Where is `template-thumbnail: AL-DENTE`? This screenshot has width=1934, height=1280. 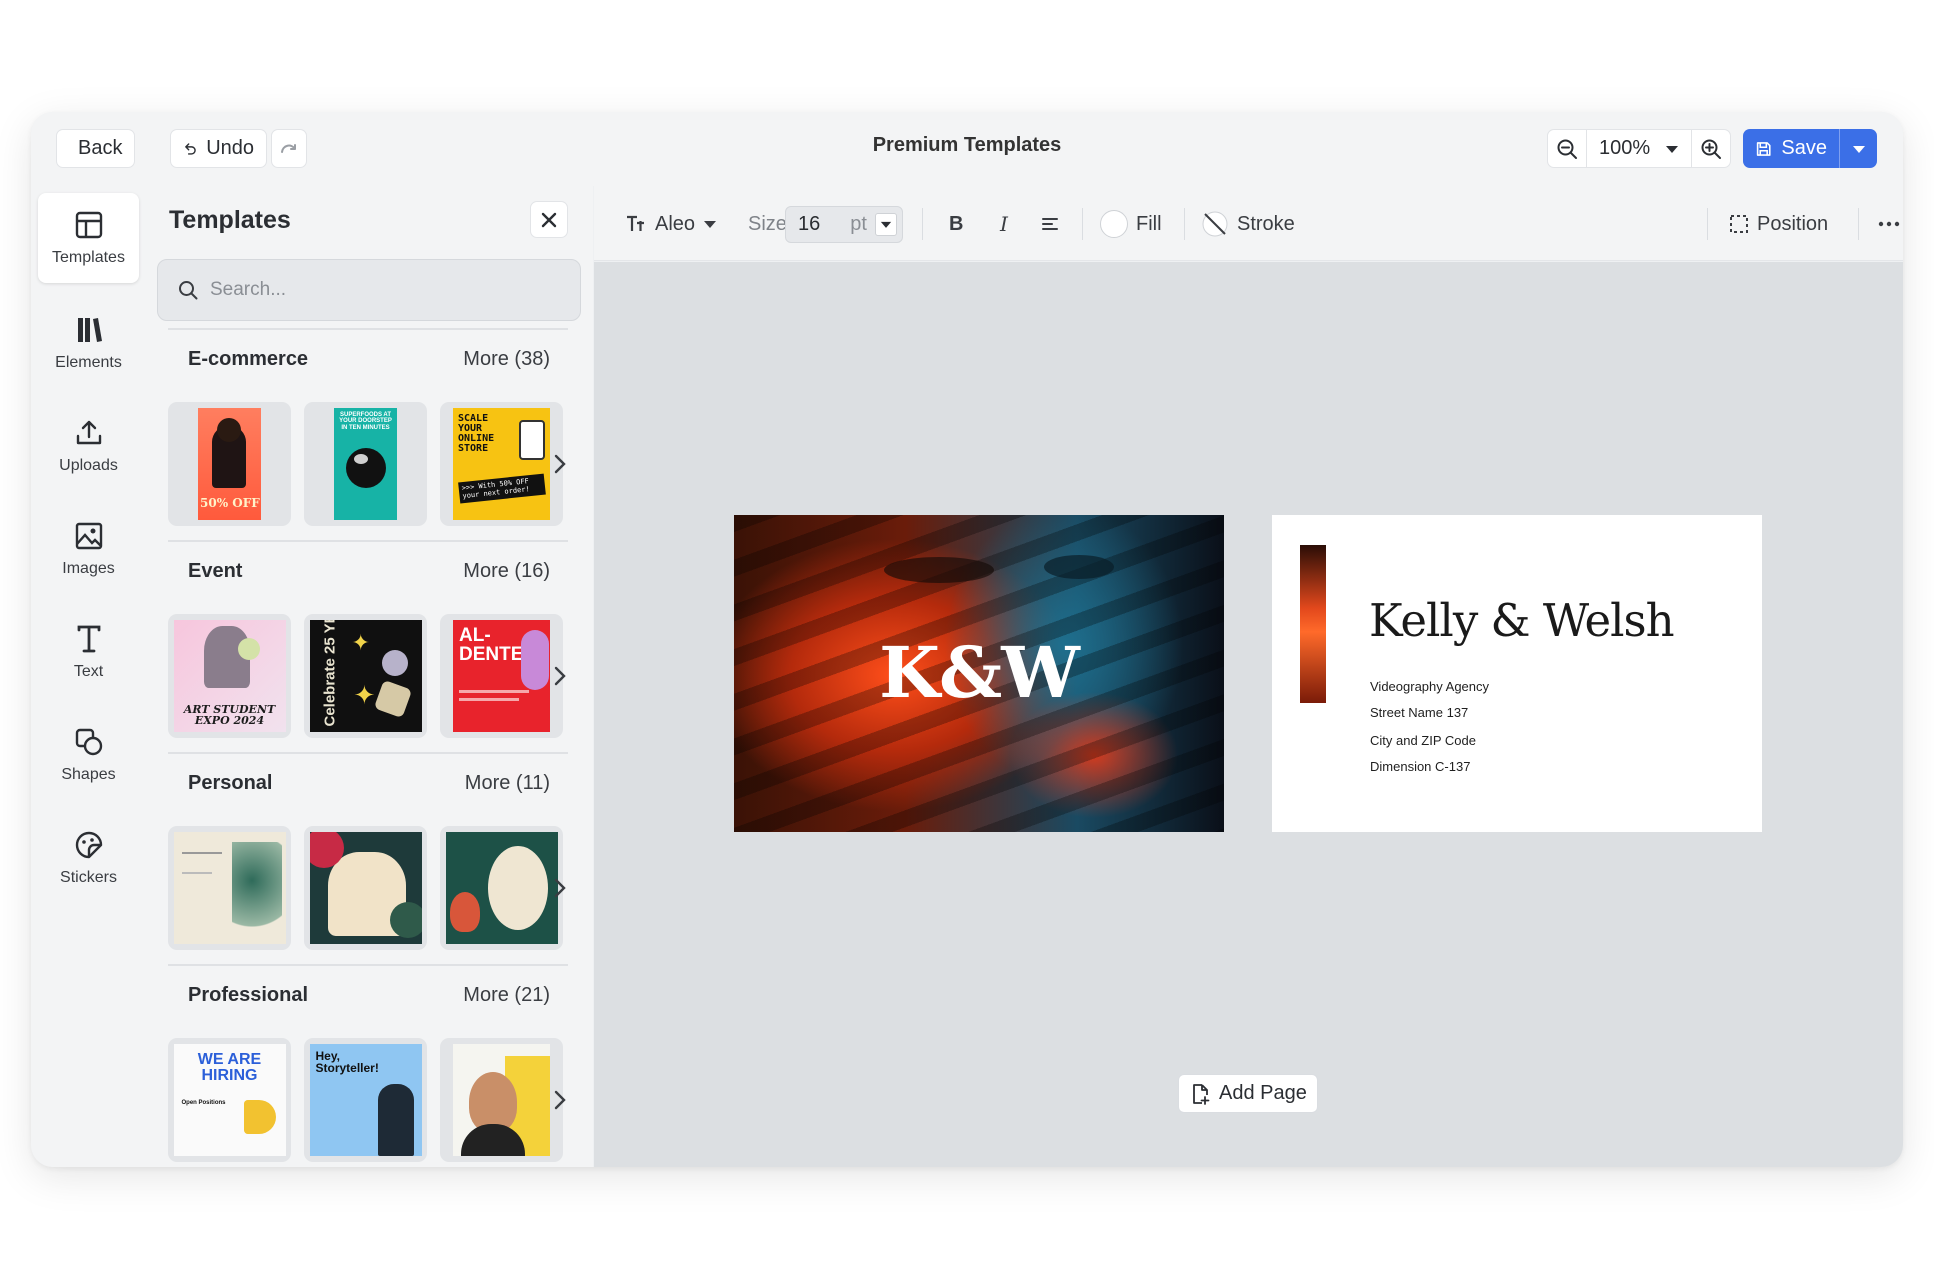
template-thumbnail: AL-DENTE is located at coordinates (501, 676).